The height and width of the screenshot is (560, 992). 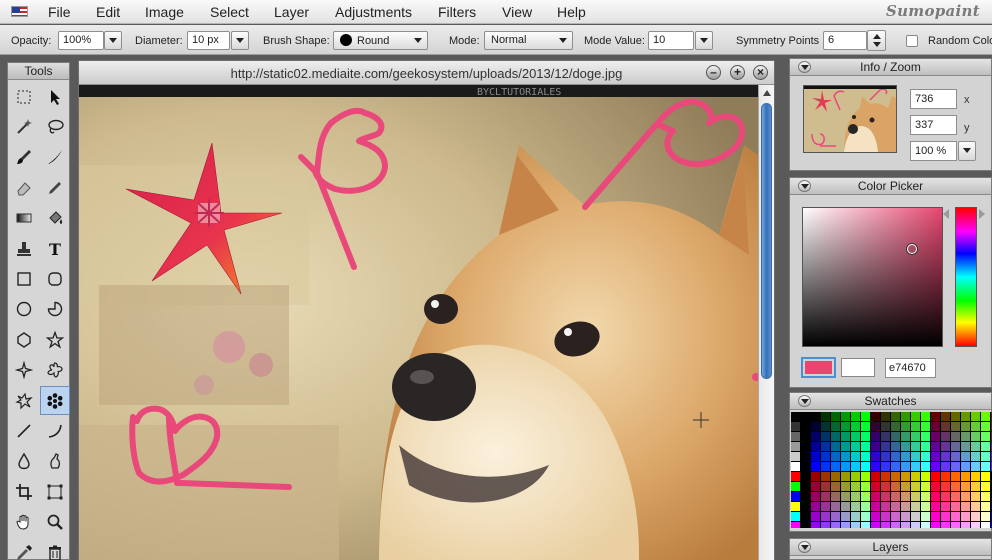 I want to click on rectangle-tool, so click(x=24, y=278).